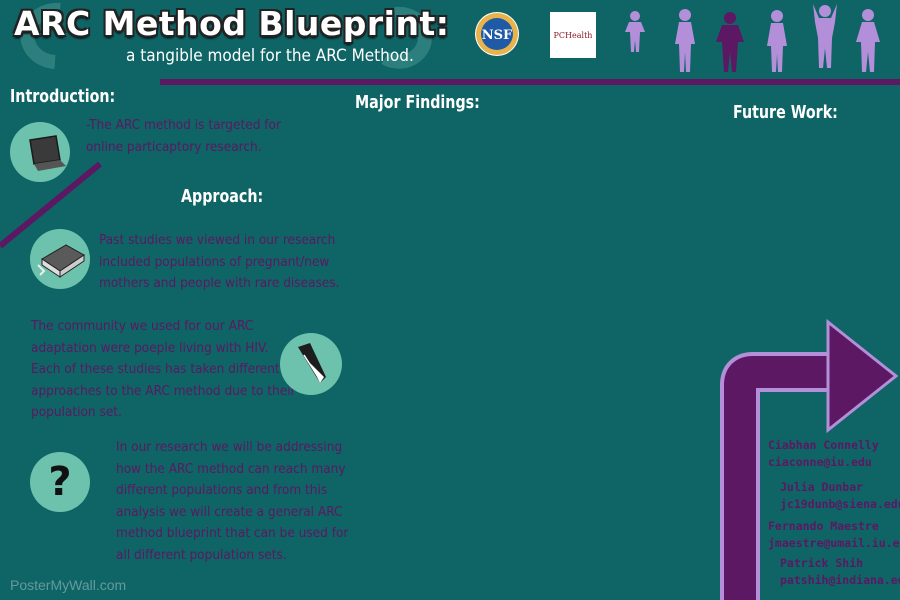 The width and height of the screenshot is (900, 600). I want to click on major-findings-heading: Major Findings:, so click(417, 102).